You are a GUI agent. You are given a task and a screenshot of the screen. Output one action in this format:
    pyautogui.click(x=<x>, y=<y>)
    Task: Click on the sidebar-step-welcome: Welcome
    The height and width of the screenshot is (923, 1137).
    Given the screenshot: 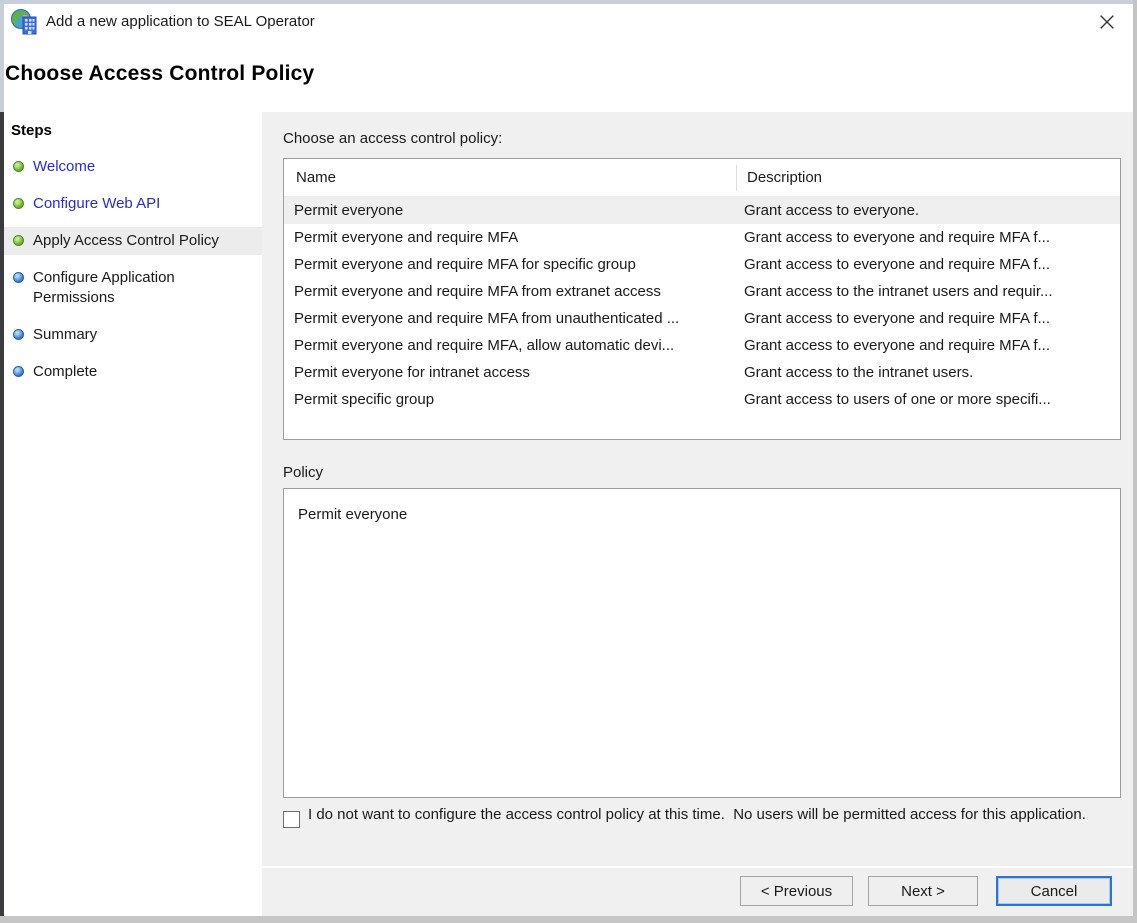 What is the action you would take?
    pyautogui.click(x=133, y=167)
    